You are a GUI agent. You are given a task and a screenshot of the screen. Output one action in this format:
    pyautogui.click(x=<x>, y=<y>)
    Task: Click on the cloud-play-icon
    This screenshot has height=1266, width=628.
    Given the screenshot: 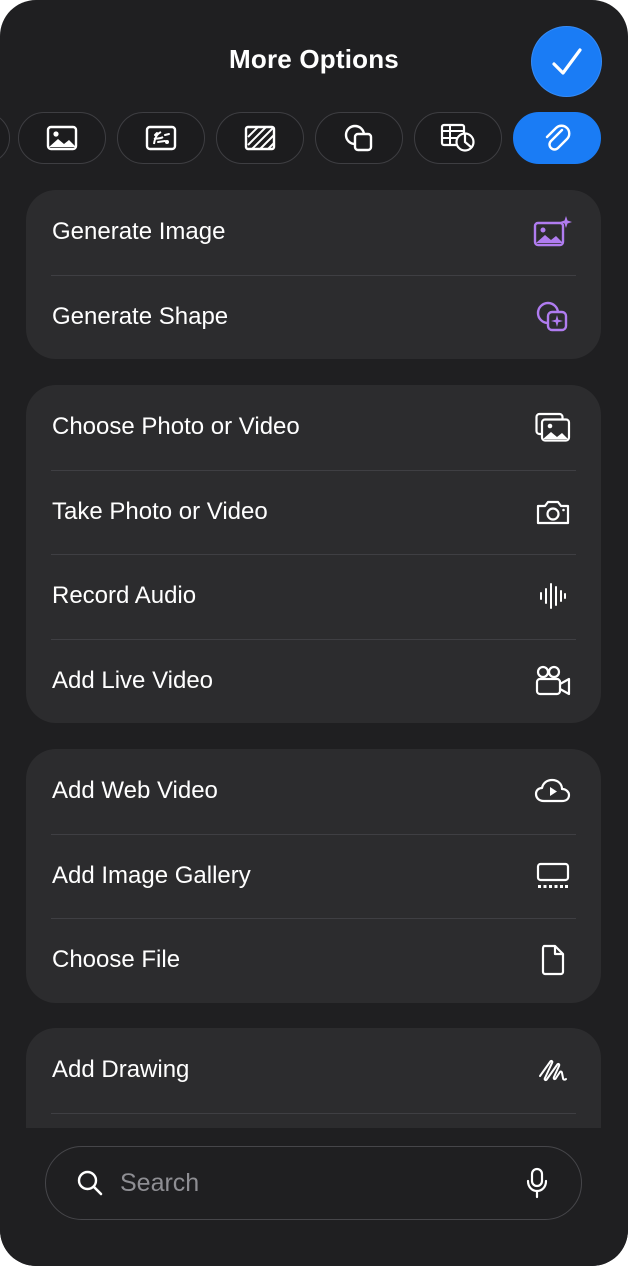 What is the action you would take?
    pyautogui.click(x=553, y=791)
    